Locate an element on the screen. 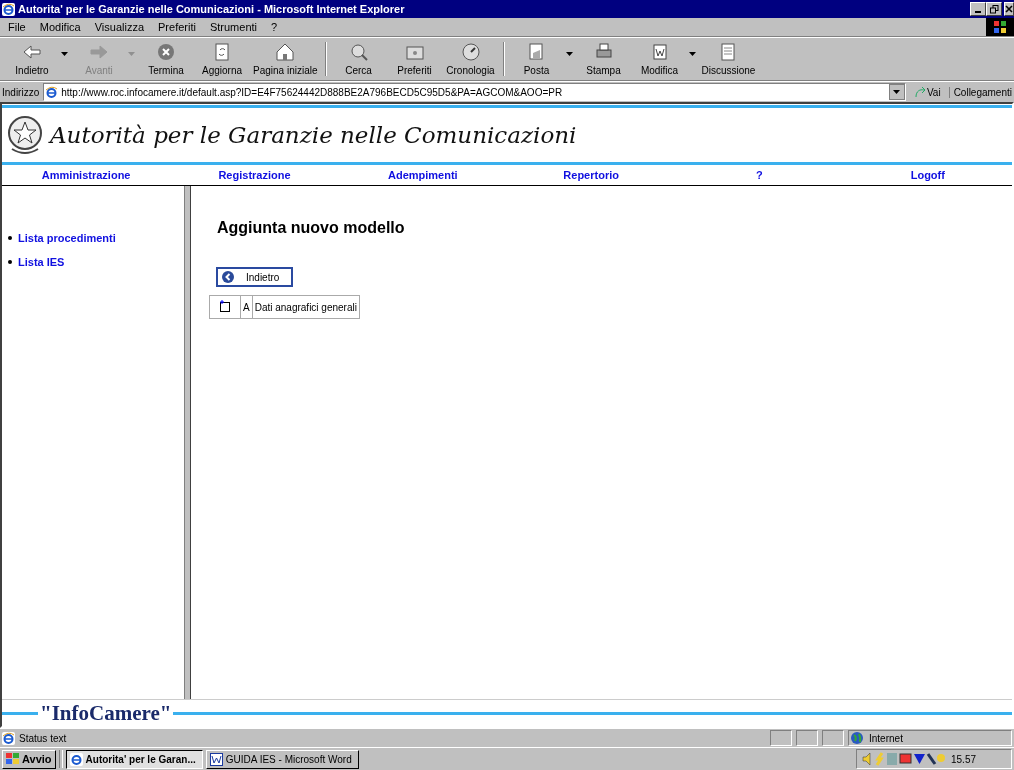  address-field: http://www.roc.infocamere.it/default.asp?ID=E4F75624442D888BE2A796BECD5C95D5&PA=AGCOM&AOO=PR is located at coordinates (474, 92).